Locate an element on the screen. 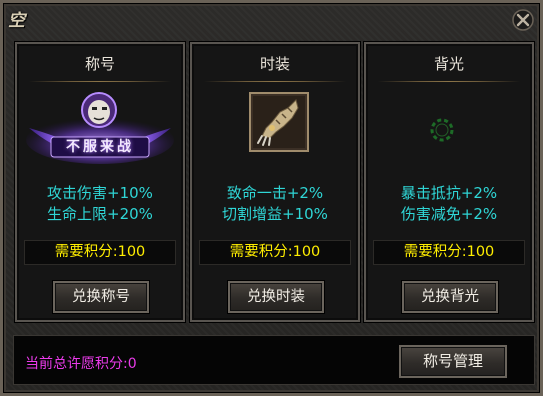  stats-list: 致命一击+2% 切割增益+10% is located at coordinates (275, 204).